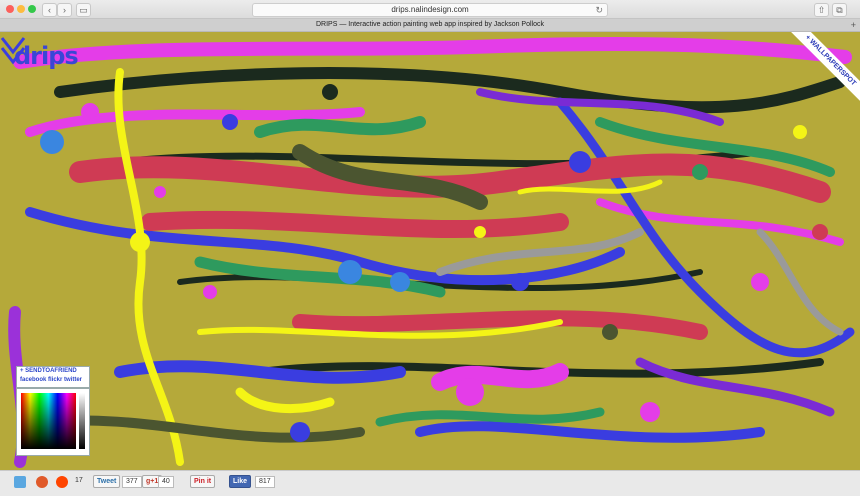 This screenshot has height=496, width=860. Describe the element at coordinates (53, 371) in the screenshot. I see `send-to-friend-link: + SENDTOAFRIEND` at that location.